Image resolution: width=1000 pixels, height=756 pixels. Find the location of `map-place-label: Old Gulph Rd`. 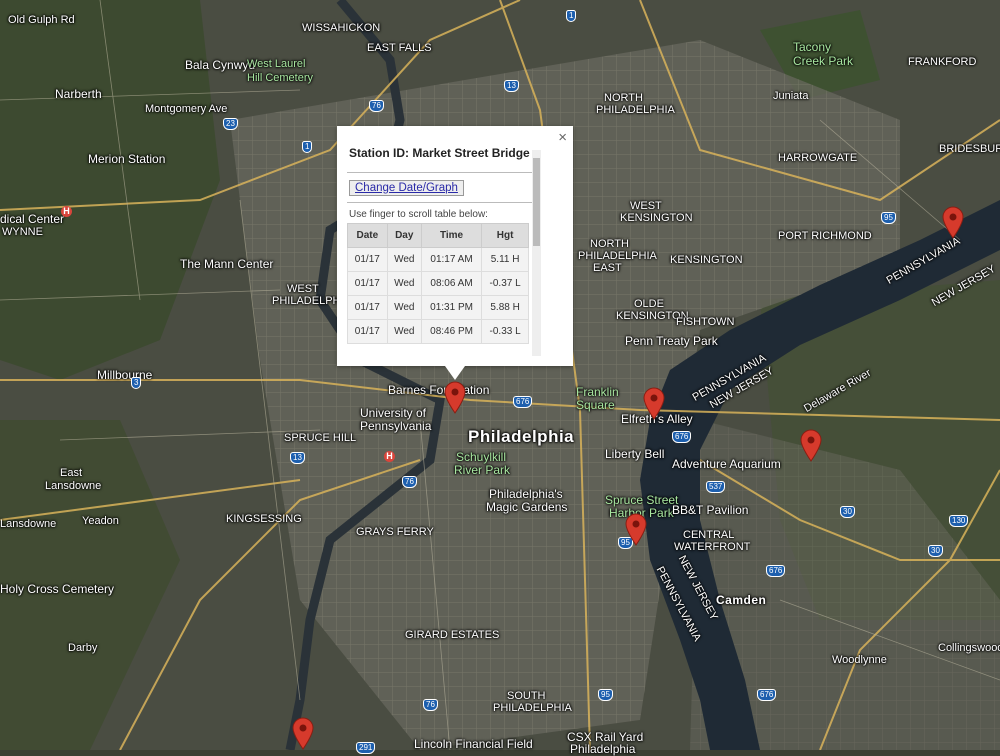

map-place-label: Old Gulph Rd is located at coordinates (41, 20).